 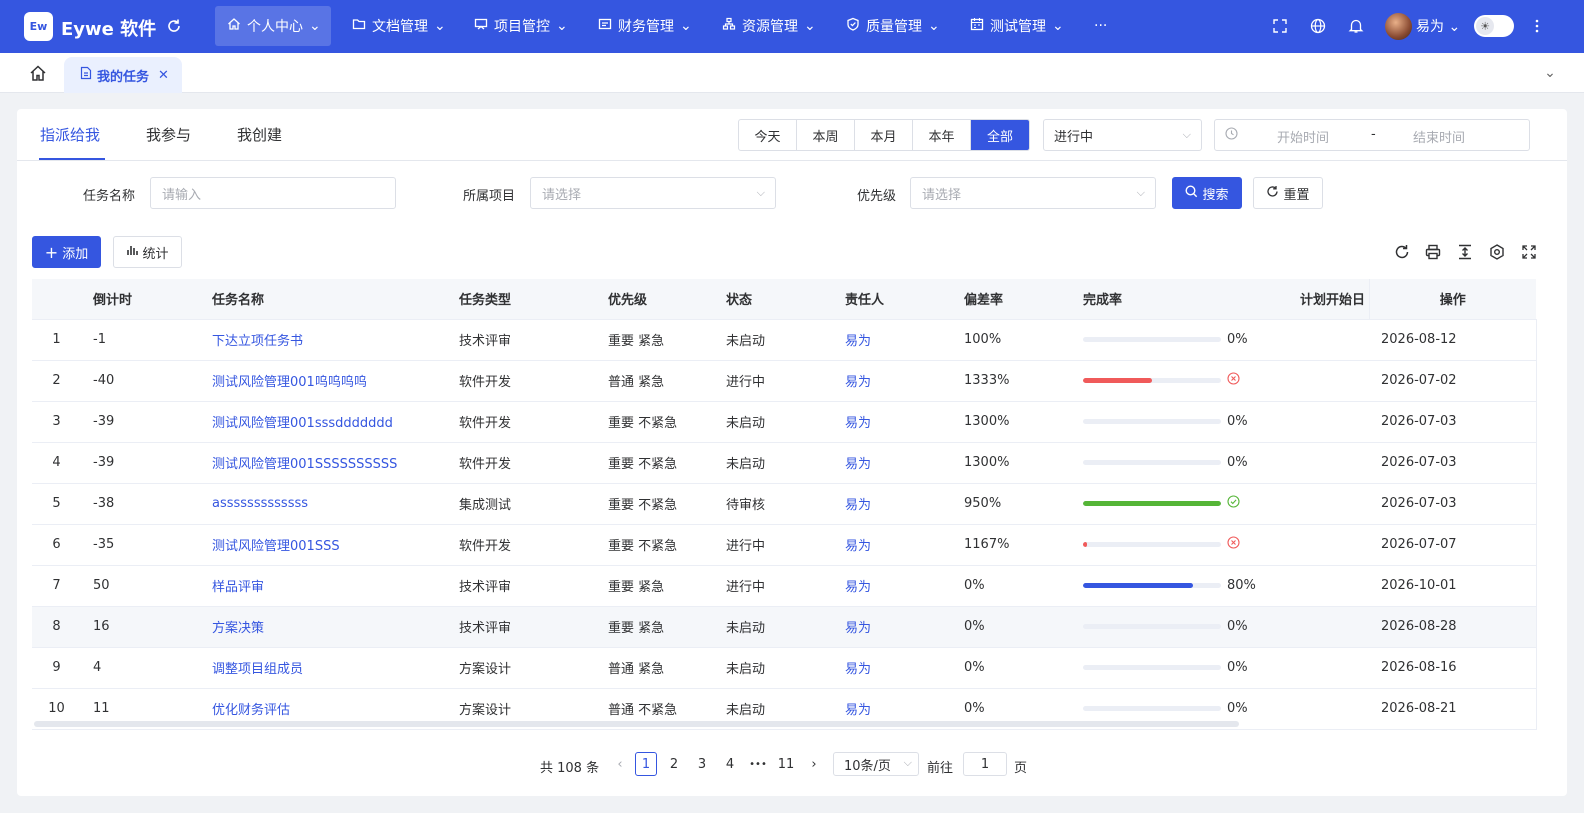 I want to click on deviation-cell: 1300%, so click(x=1011, y=463).